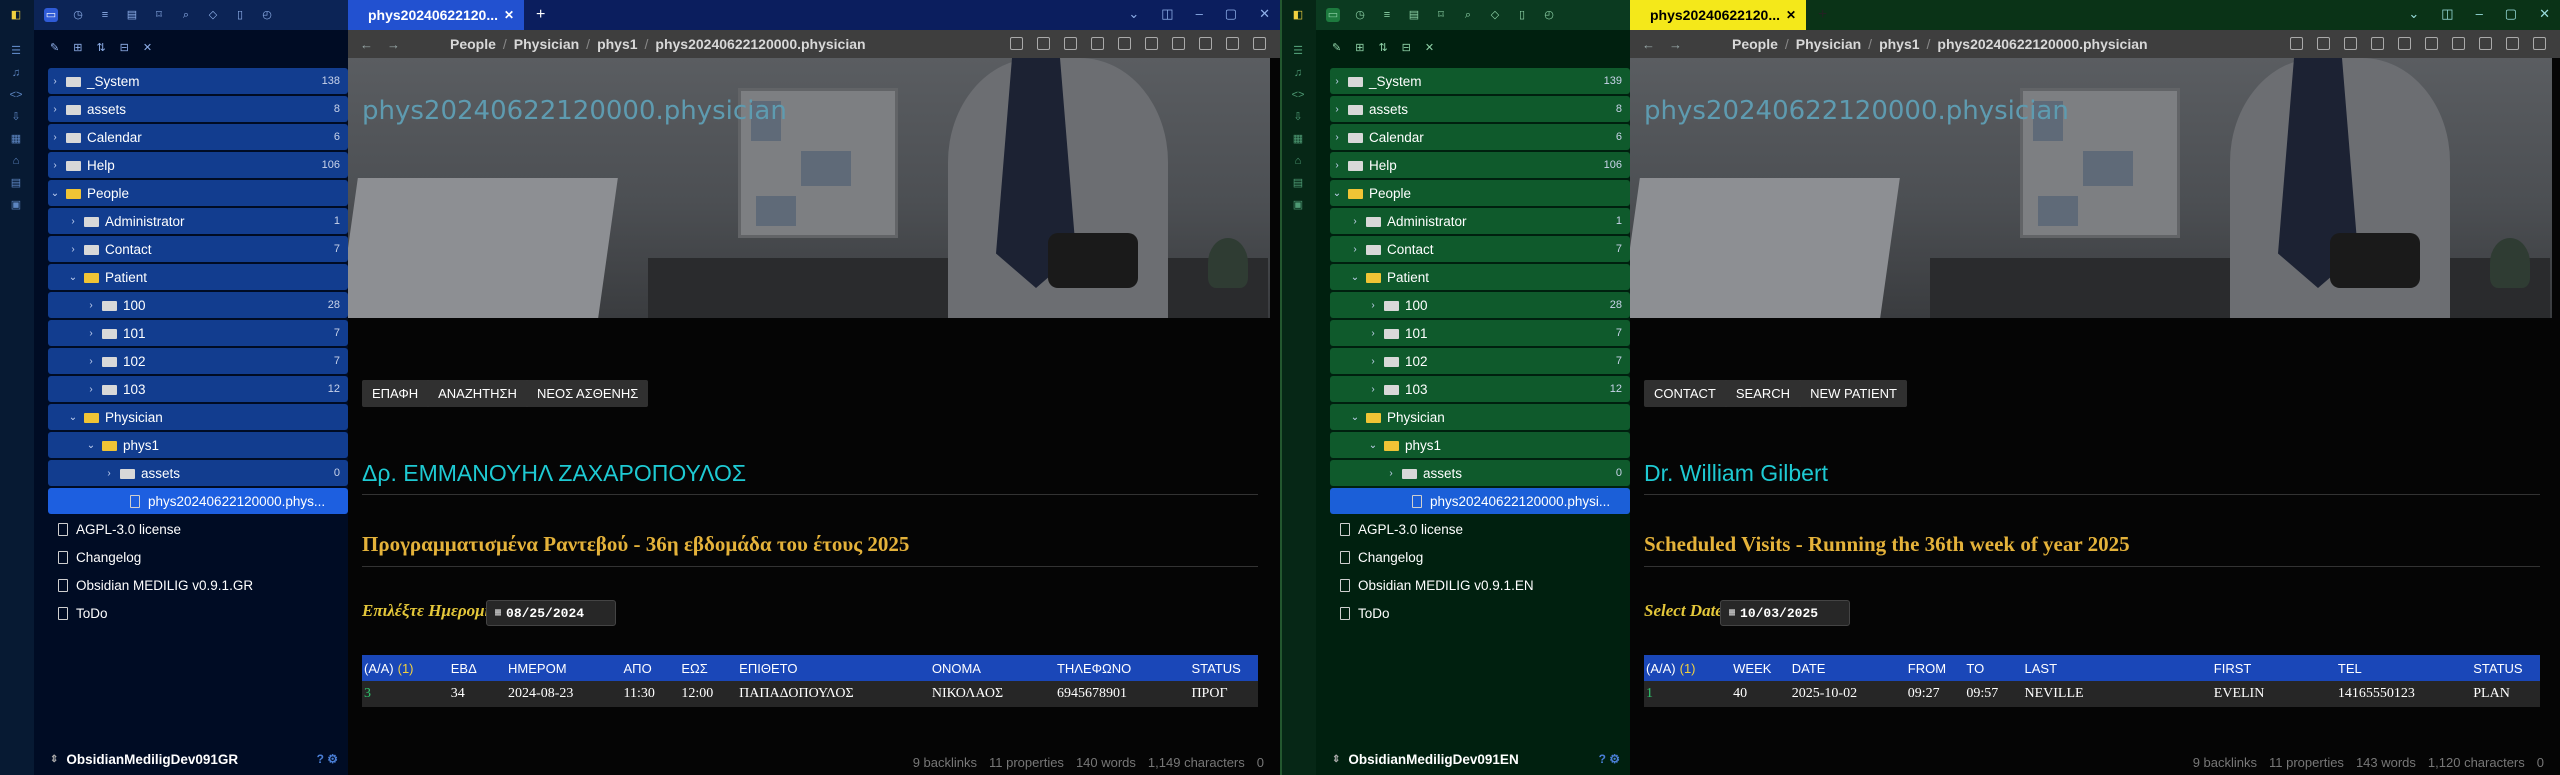 Image resolution: width=2560 pixels, height=775 pixels. I want to click on forward-icon: →, so click(1675, 44).